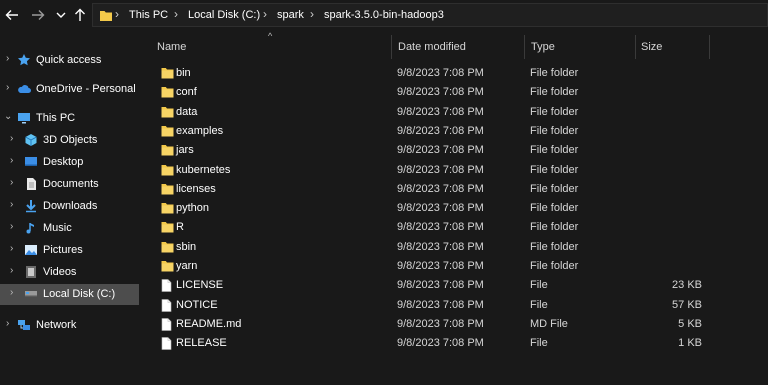 The image size is (768, 385). I want to click on file-row: yarn 9/8/2023 7:08 PM File folder, so click(454, 266).